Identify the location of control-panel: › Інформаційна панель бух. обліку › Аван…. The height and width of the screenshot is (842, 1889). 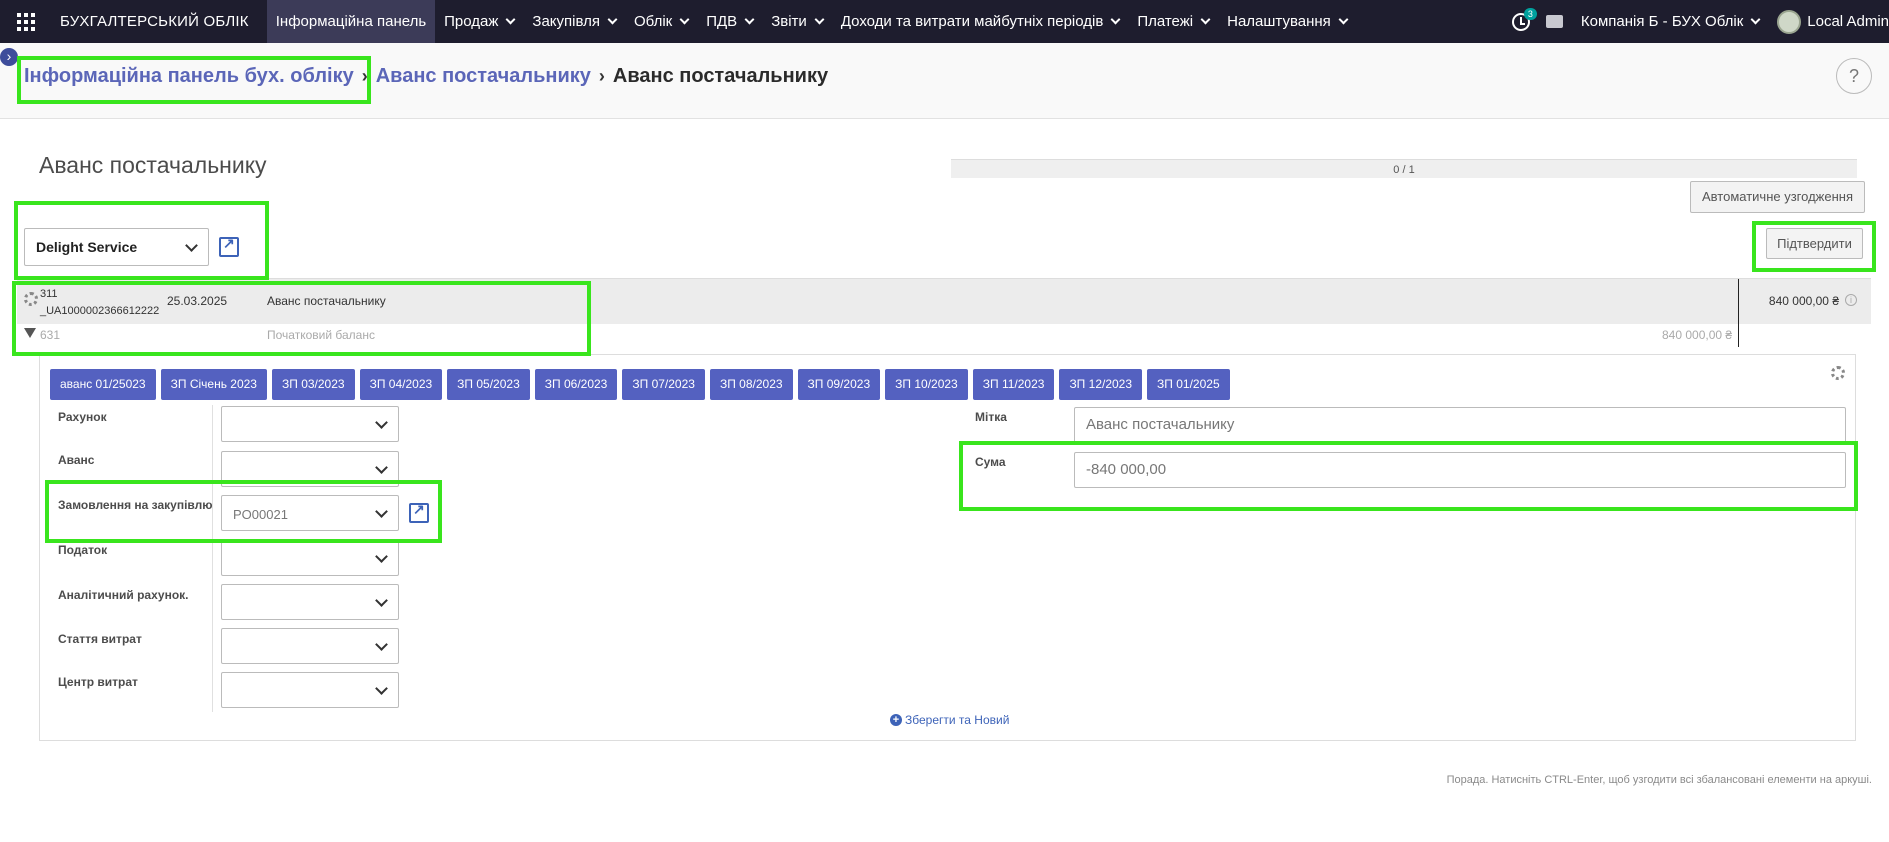
(944, 81).